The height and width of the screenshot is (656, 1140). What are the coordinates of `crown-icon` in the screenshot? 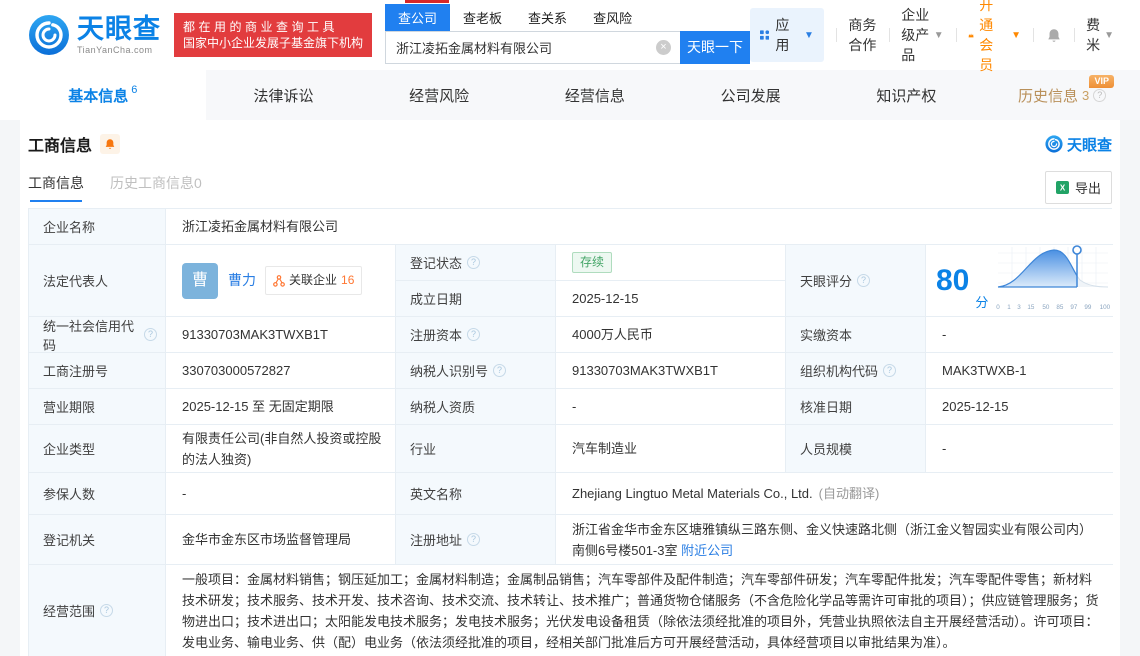 It's located at (971, 34).